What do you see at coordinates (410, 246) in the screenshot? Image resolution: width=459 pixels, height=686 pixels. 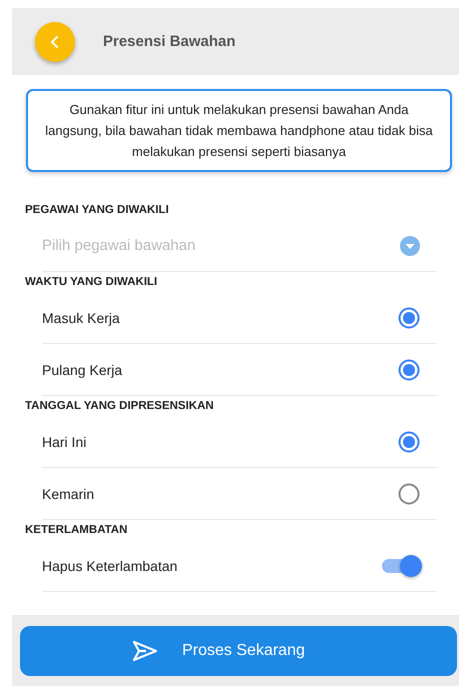 I see `dropdown-icon` at bounding box center [410, 246].